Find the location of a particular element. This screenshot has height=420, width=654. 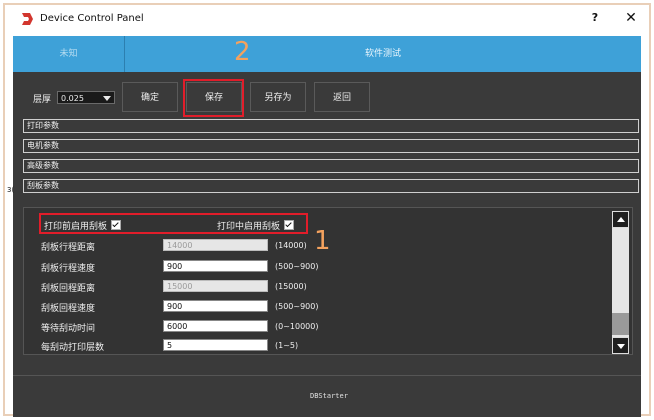

param-label-scraper-wait-time: 等待刮动时间 is located at coordinates (68, 329).